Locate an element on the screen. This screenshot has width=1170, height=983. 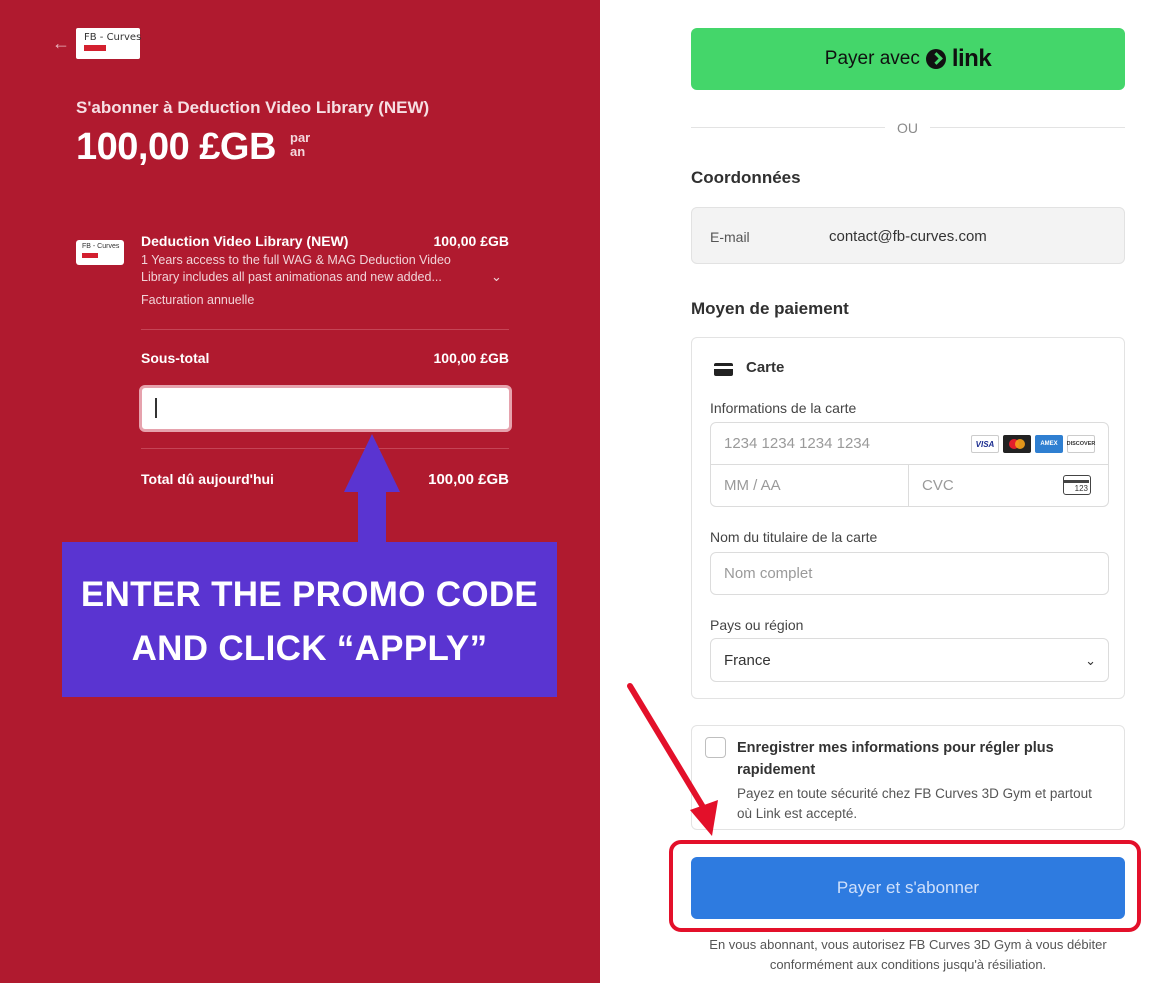
country-label: Pays ou région is located at coordinates (757, 625).